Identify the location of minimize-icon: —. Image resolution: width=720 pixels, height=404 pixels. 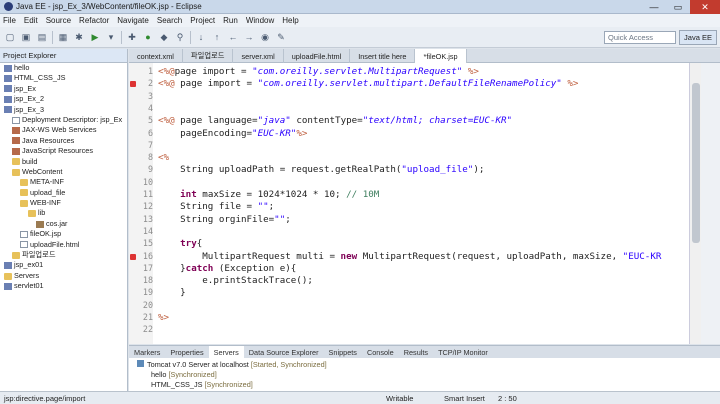
(654, 7).